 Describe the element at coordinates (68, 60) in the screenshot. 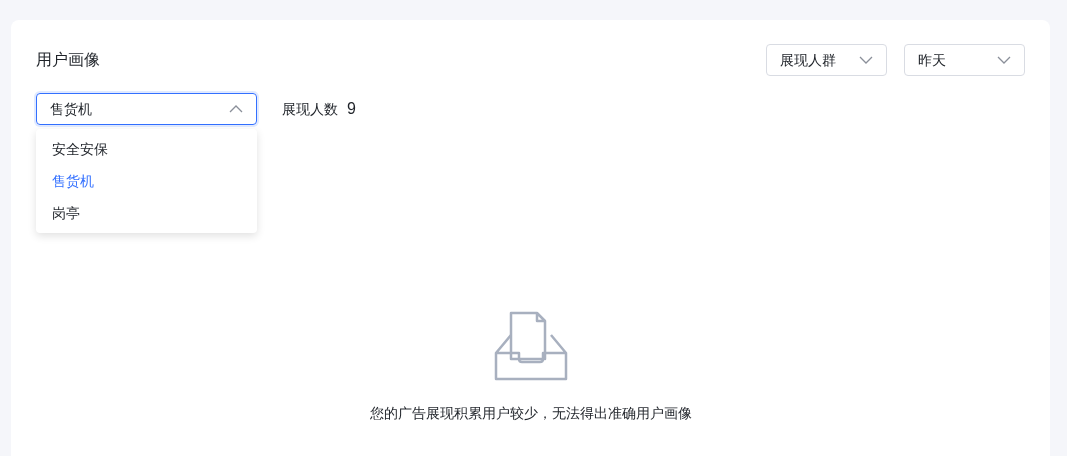

I see `section-title: 用户画像` at that location.